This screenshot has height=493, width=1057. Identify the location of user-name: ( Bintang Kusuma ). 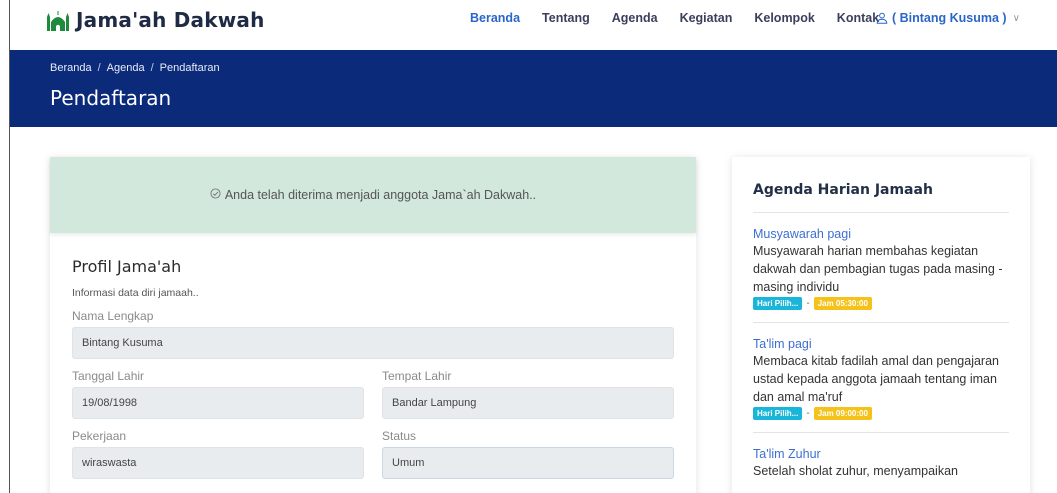
(949, 18).